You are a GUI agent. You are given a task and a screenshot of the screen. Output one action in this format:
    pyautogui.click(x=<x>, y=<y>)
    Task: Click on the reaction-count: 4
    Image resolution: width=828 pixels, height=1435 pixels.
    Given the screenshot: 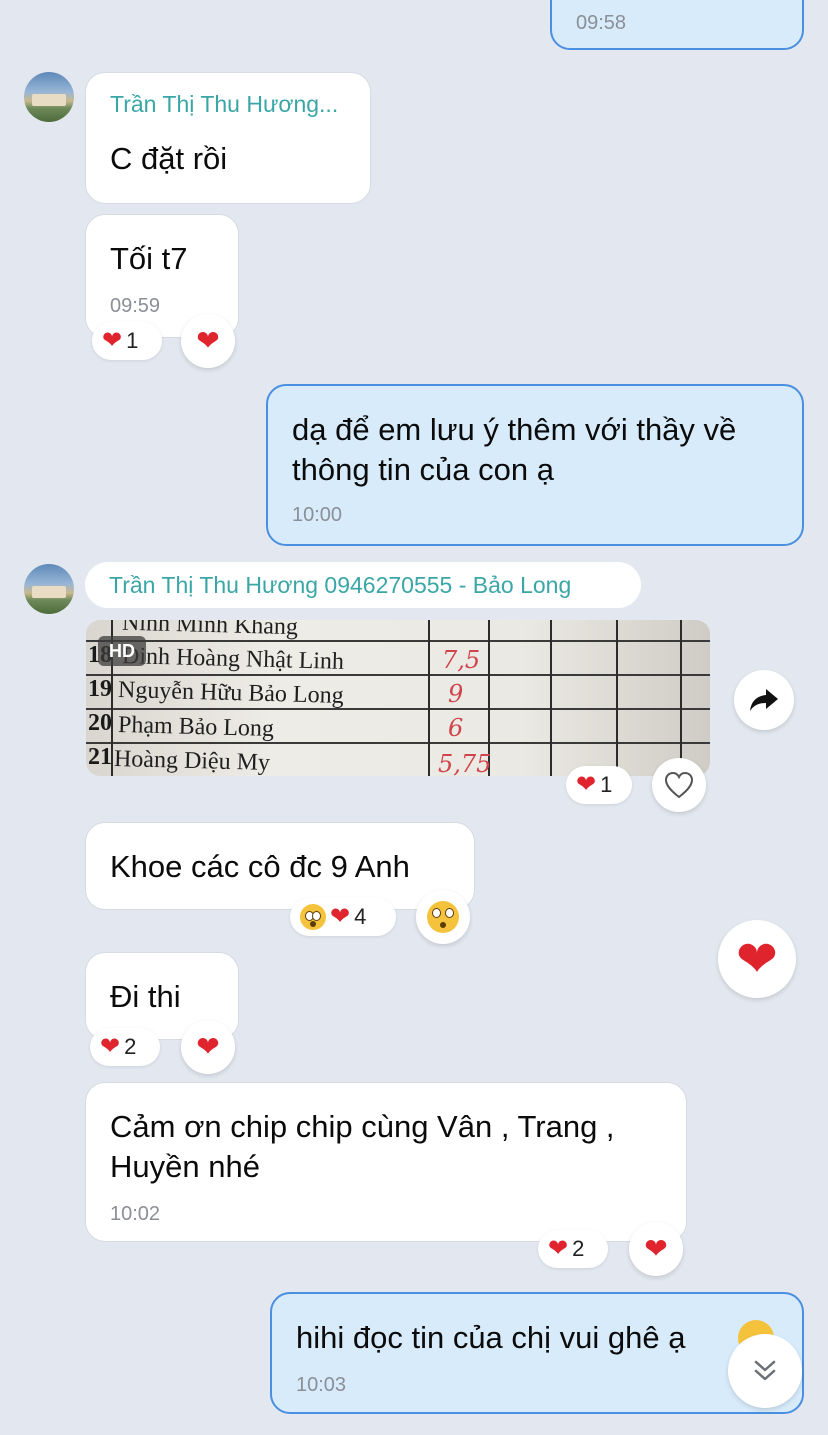 What is the action you would take?
    pyautogui.click(x=360, y=916)
    